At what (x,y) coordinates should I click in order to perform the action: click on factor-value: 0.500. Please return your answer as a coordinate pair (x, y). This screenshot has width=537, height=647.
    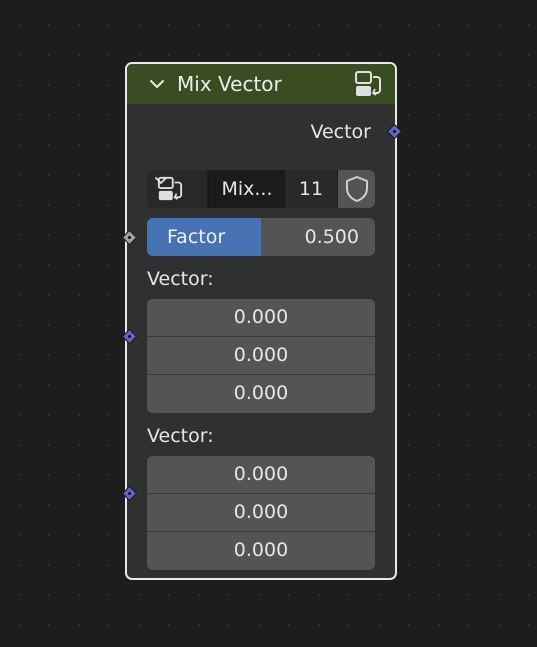
    Looking at the image, I should click on (331, 237).